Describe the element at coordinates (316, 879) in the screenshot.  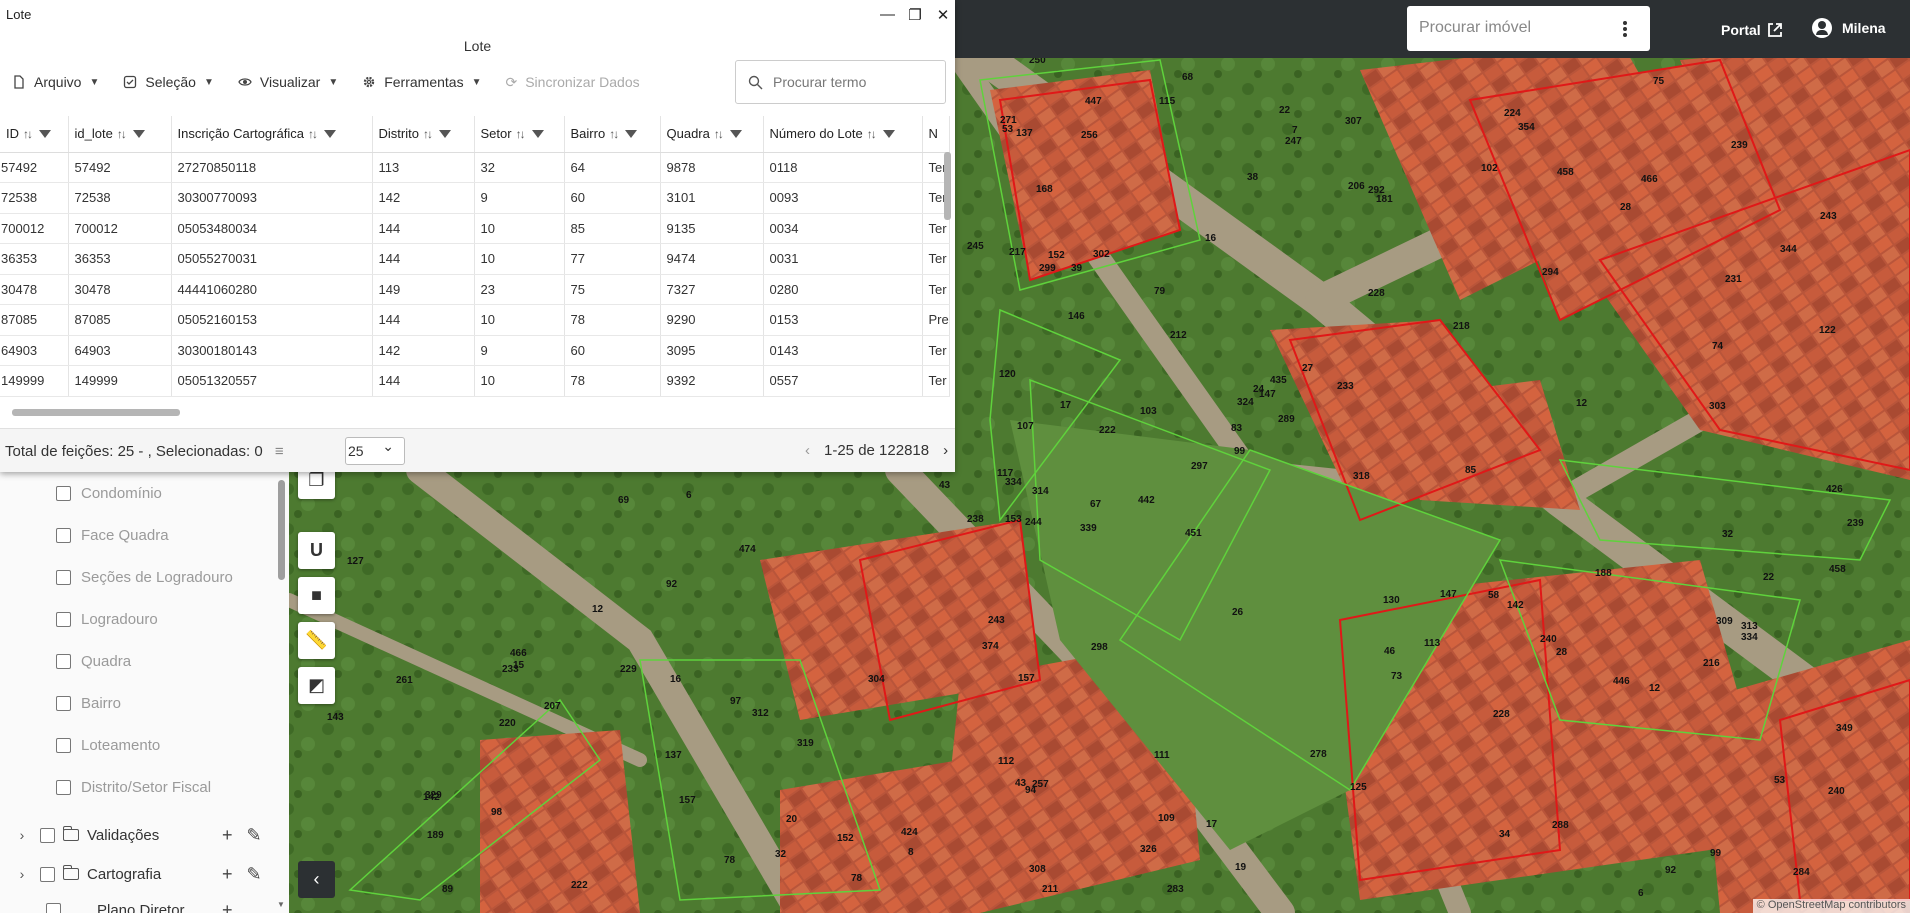
I see `collapse-panel-button: ‹` at that location.